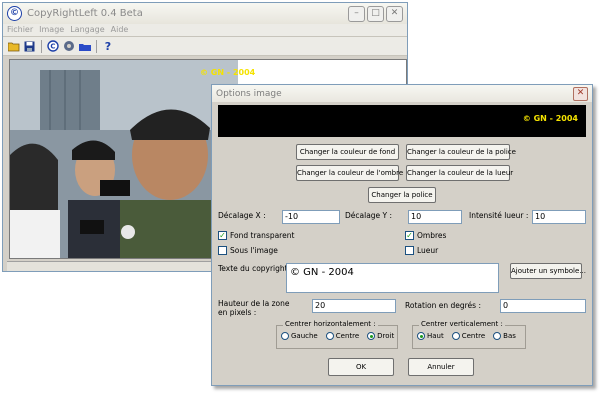  I want to click on offset-x-label: Décalage X :, so click(242, 215).